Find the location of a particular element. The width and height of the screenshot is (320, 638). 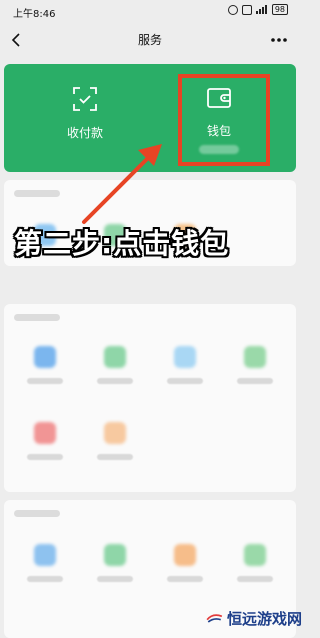

watermark: 恒远游戏网 is located at coordinates (254, 618).